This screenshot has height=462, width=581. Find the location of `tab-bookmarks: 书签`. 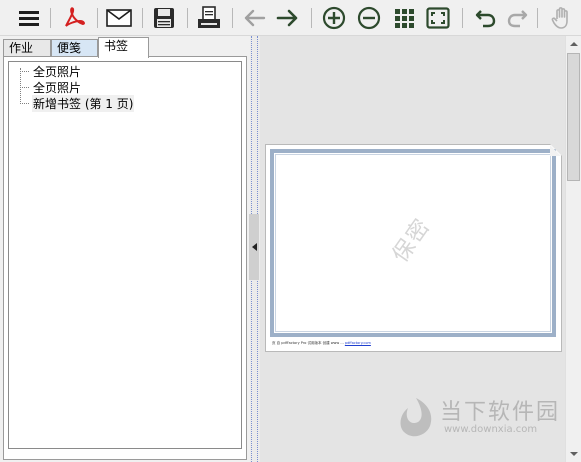

tab-bookmarks: 书签 is located at coordinates (123, 47).